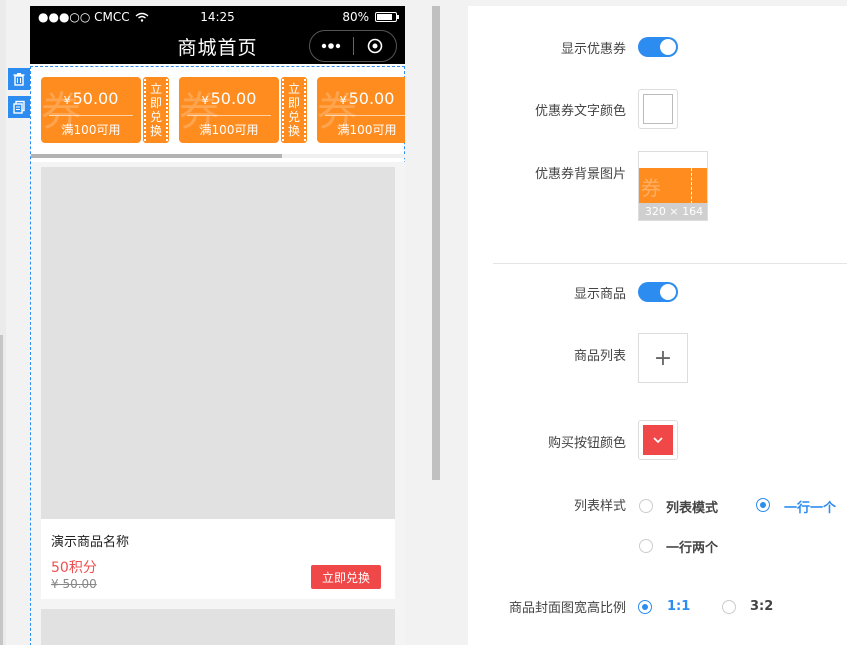 The width and height of the screenshot is (847, 645). I want to click on status-time: 14:25, so click(217, 17).